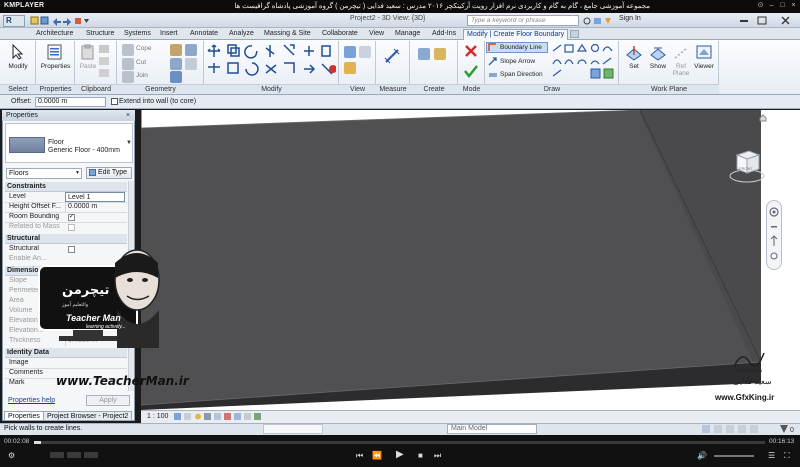 This screenshot has height=467, width=800. I want to click on slope-arrow-button: Slope Arrow, so click(517, 61).